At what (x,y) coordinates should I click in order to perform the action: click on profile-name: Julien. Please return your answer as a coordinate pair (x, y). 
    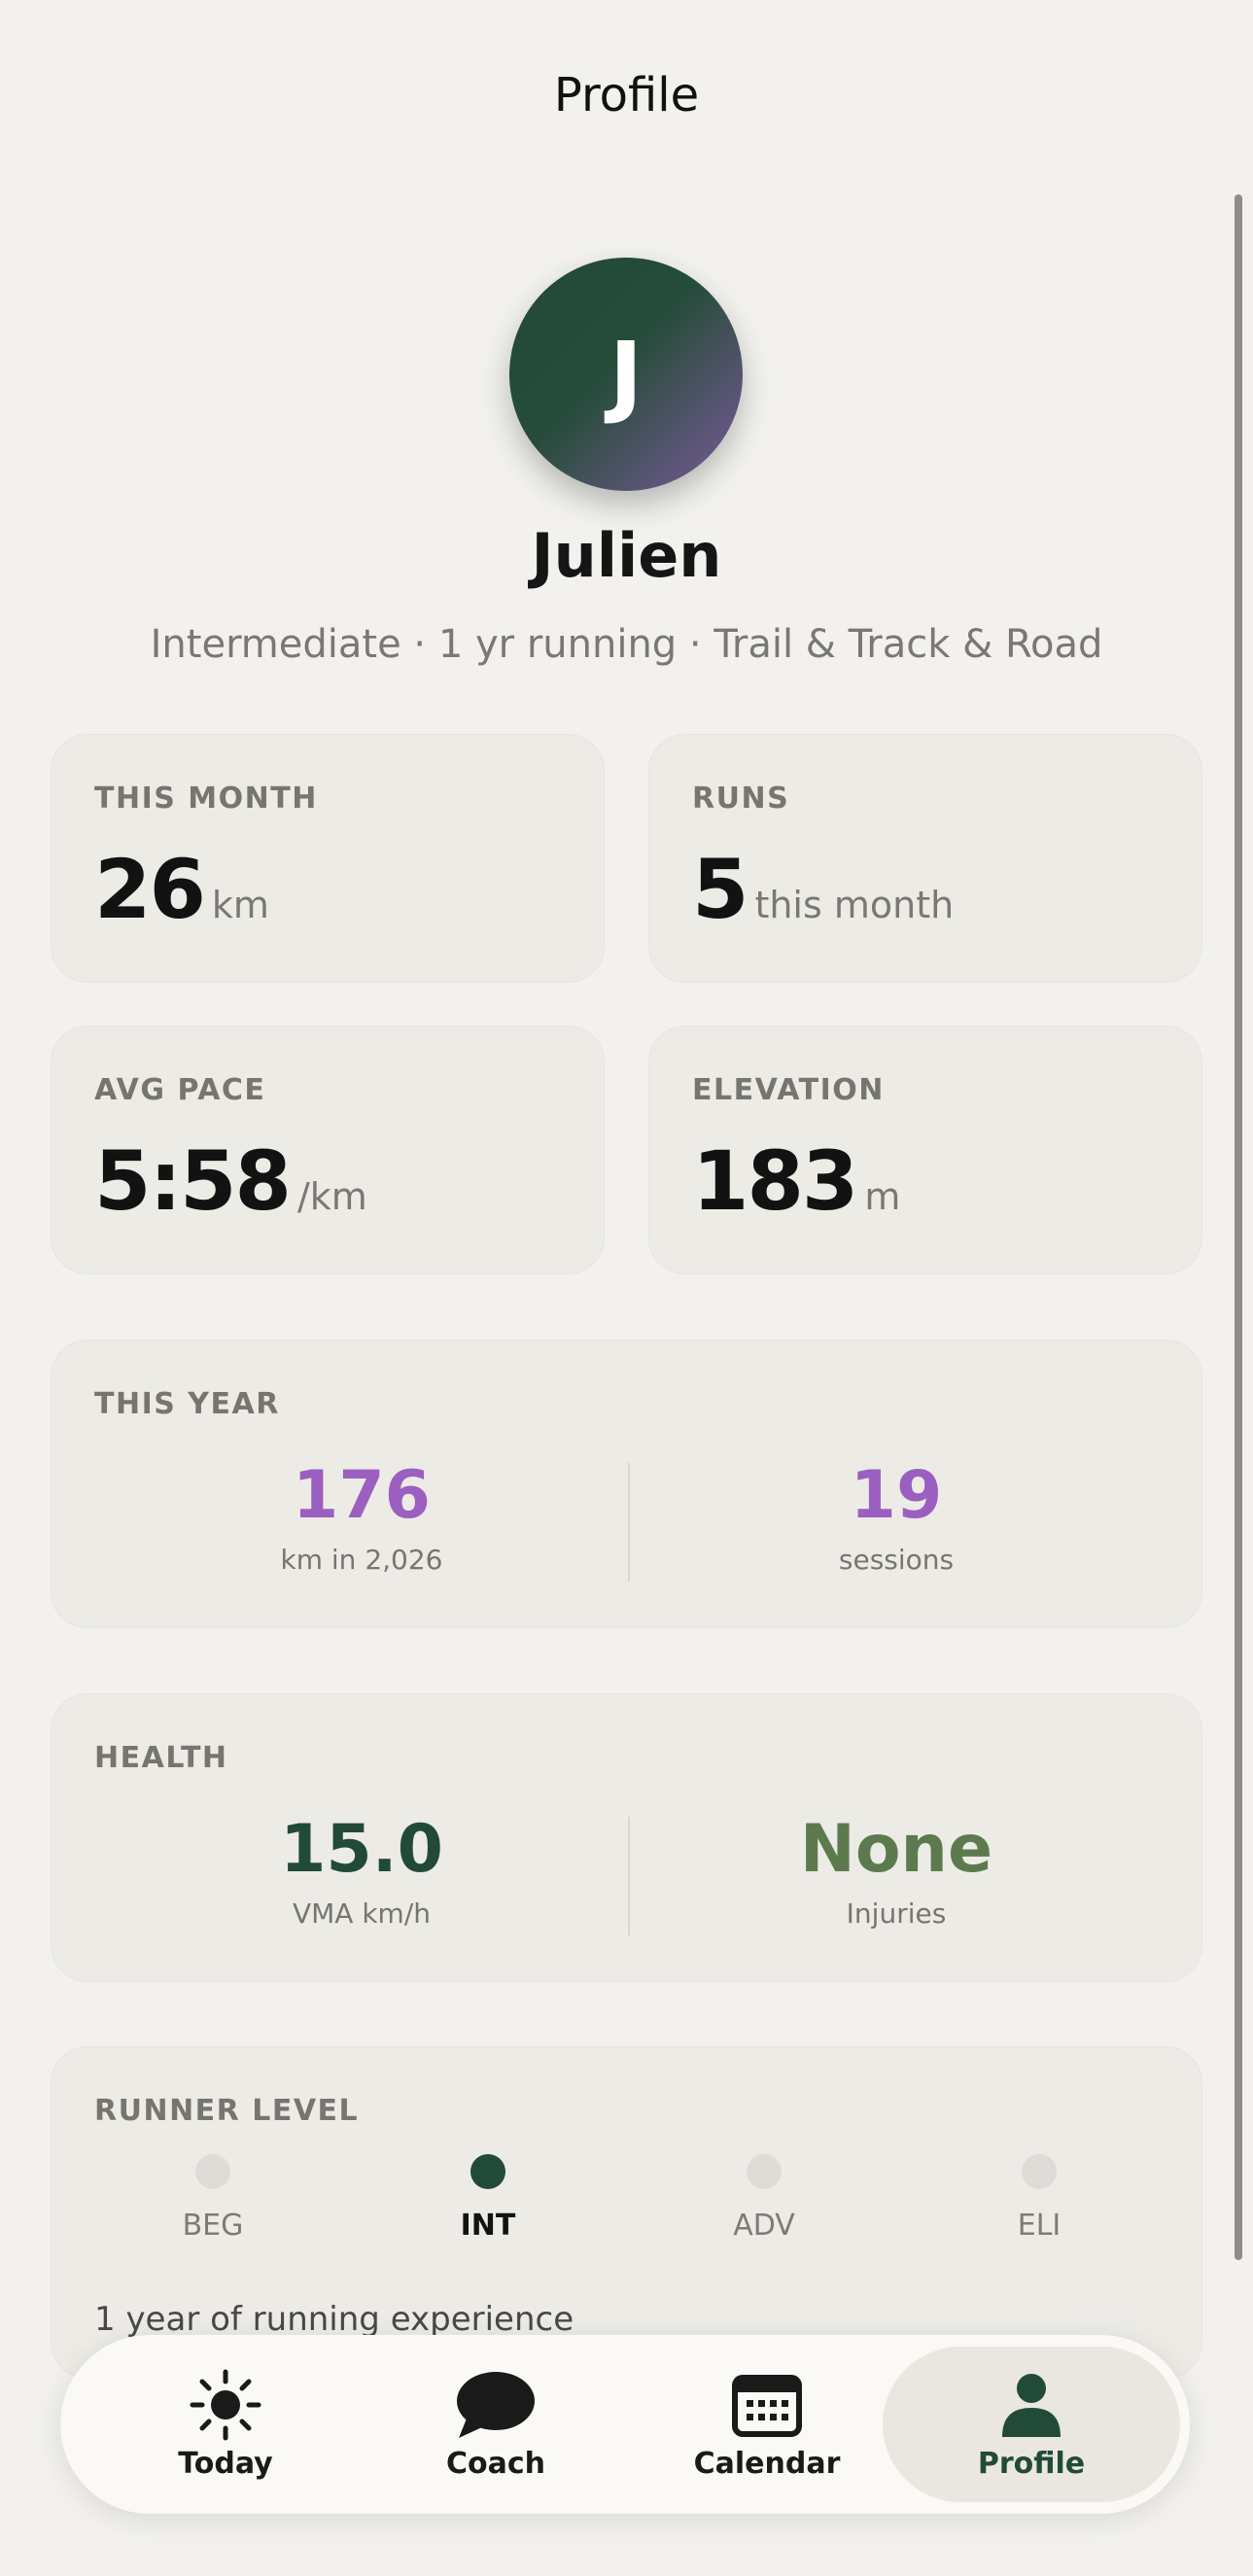
    Looking at the image, I should click on (626, 556).